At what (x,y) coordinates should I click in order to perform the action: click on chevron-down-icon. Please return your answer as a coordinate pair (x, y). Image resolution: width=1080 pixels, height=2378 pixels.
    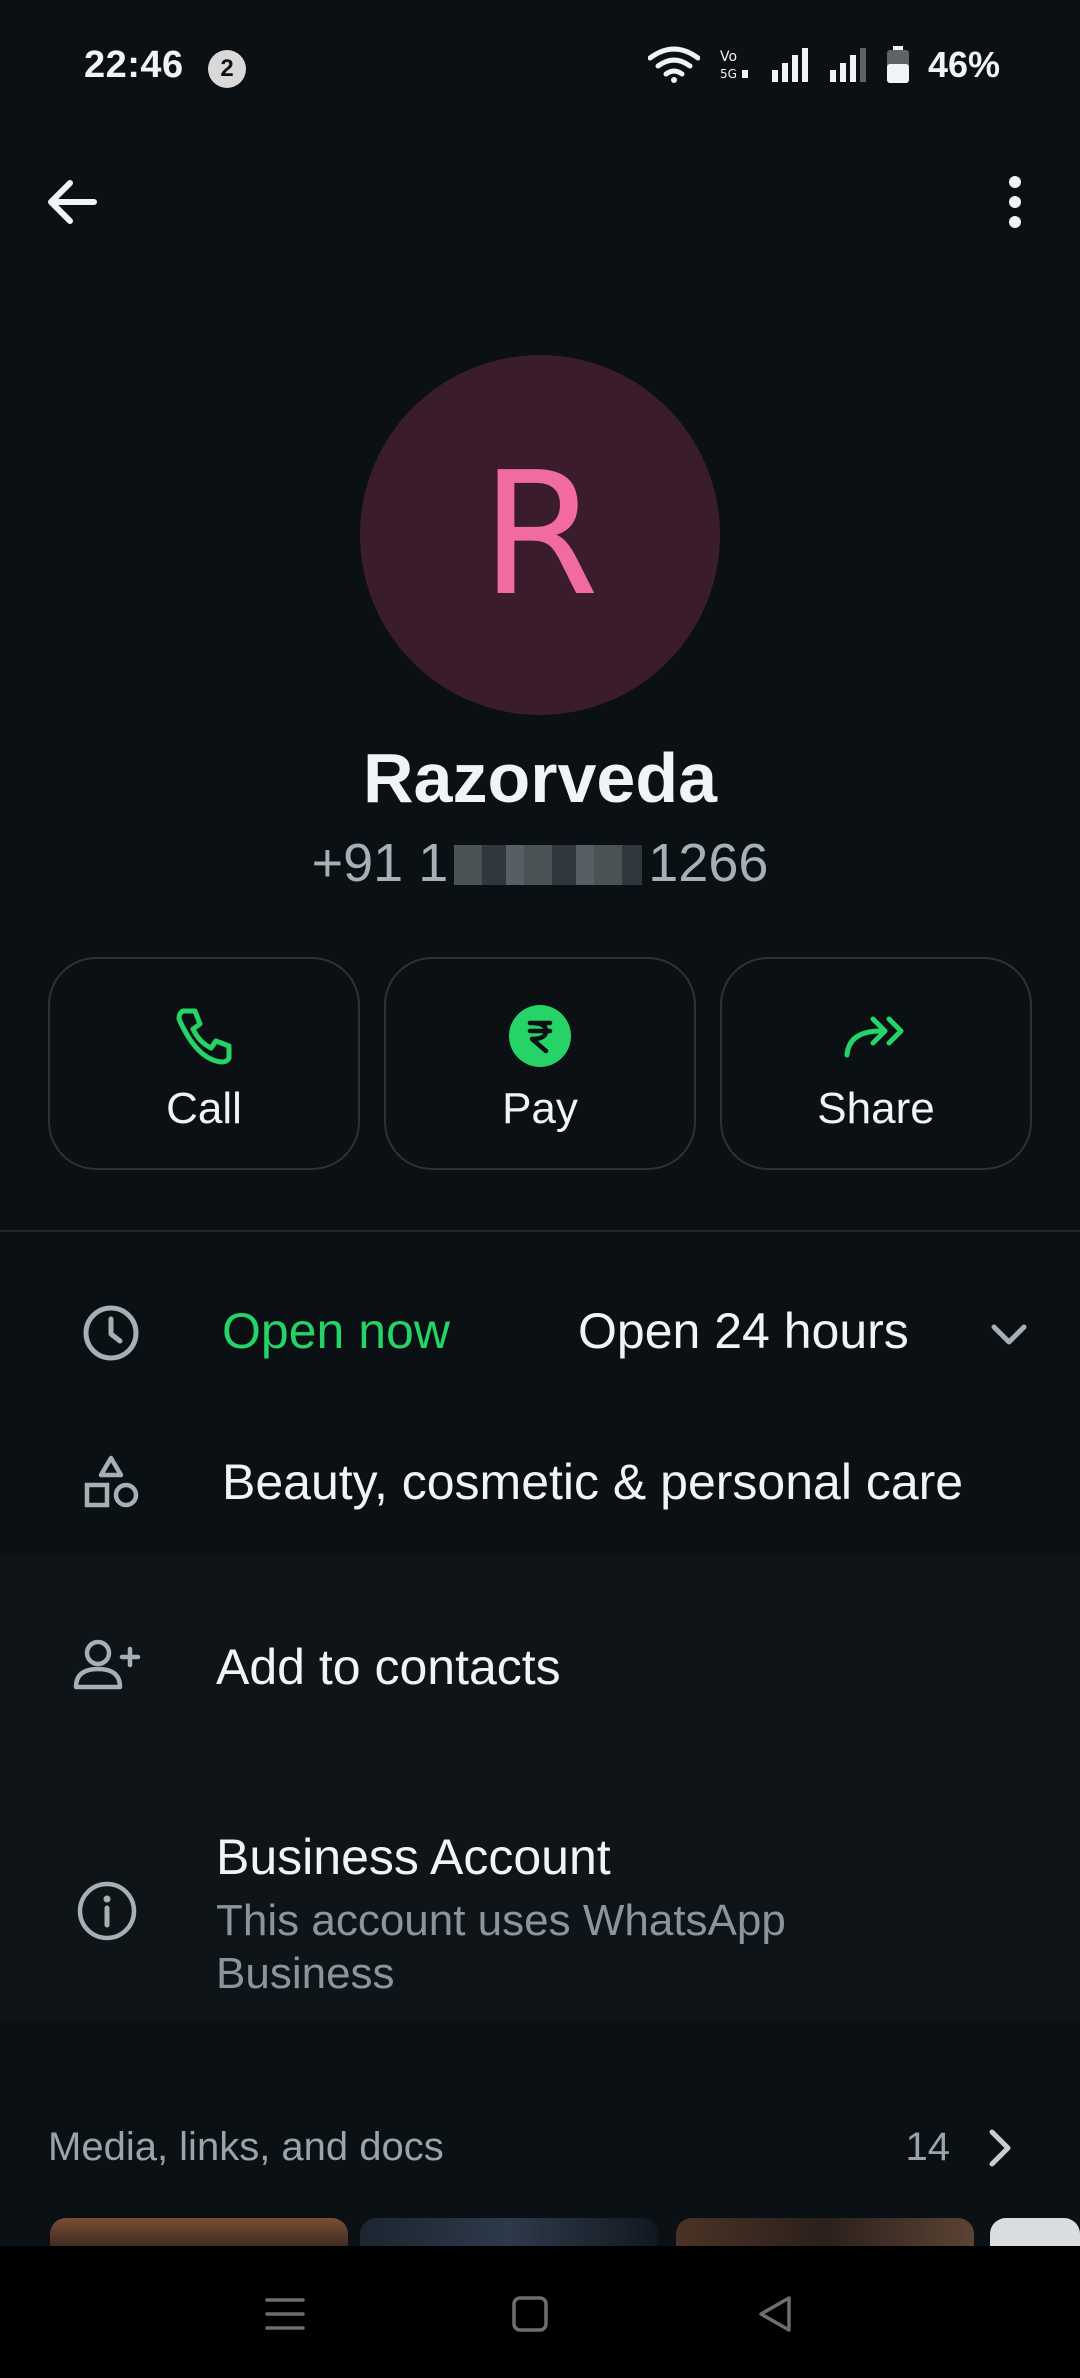
    Looking at the image, I should click on (1009, 1334).